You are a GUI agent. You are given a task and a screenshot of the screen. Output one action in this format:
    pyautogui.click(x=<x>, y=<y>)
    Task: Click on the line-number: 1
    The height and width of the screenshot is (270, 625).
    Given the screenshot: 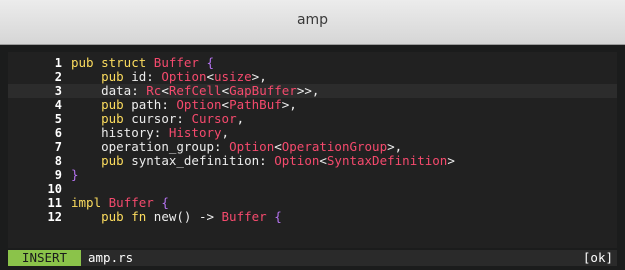 What is the action you would take?
    pyautogui.click(x=35, y=63)
    